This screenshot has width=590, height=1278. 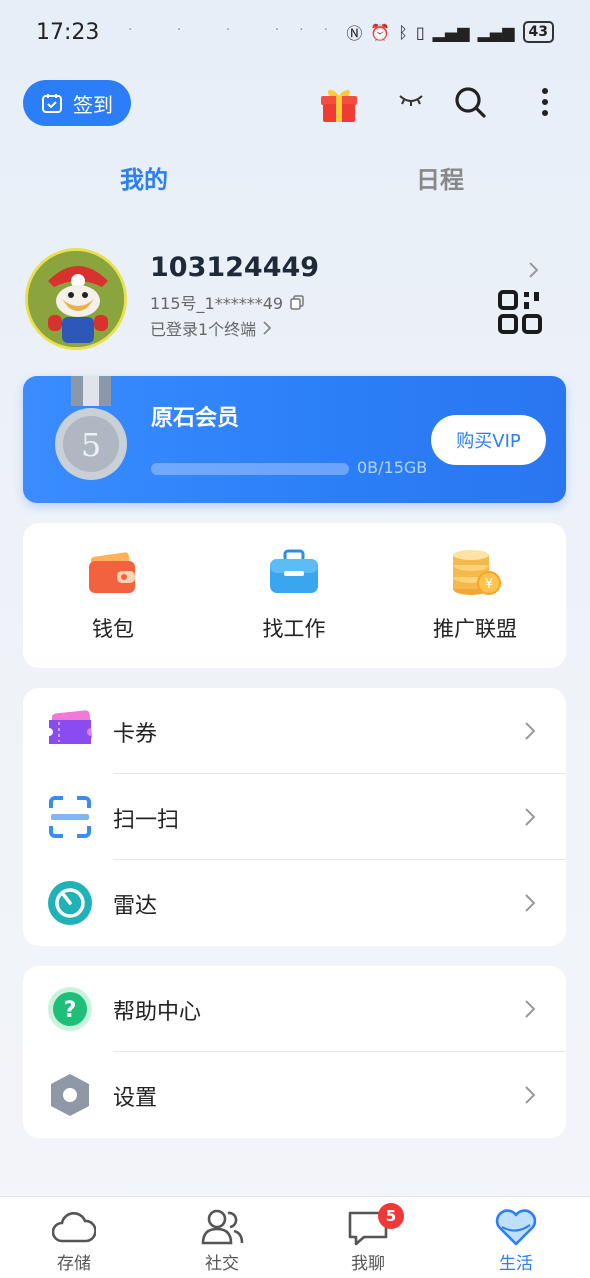 I want to click on battery-icon: 43, so click(x=538, y=32).